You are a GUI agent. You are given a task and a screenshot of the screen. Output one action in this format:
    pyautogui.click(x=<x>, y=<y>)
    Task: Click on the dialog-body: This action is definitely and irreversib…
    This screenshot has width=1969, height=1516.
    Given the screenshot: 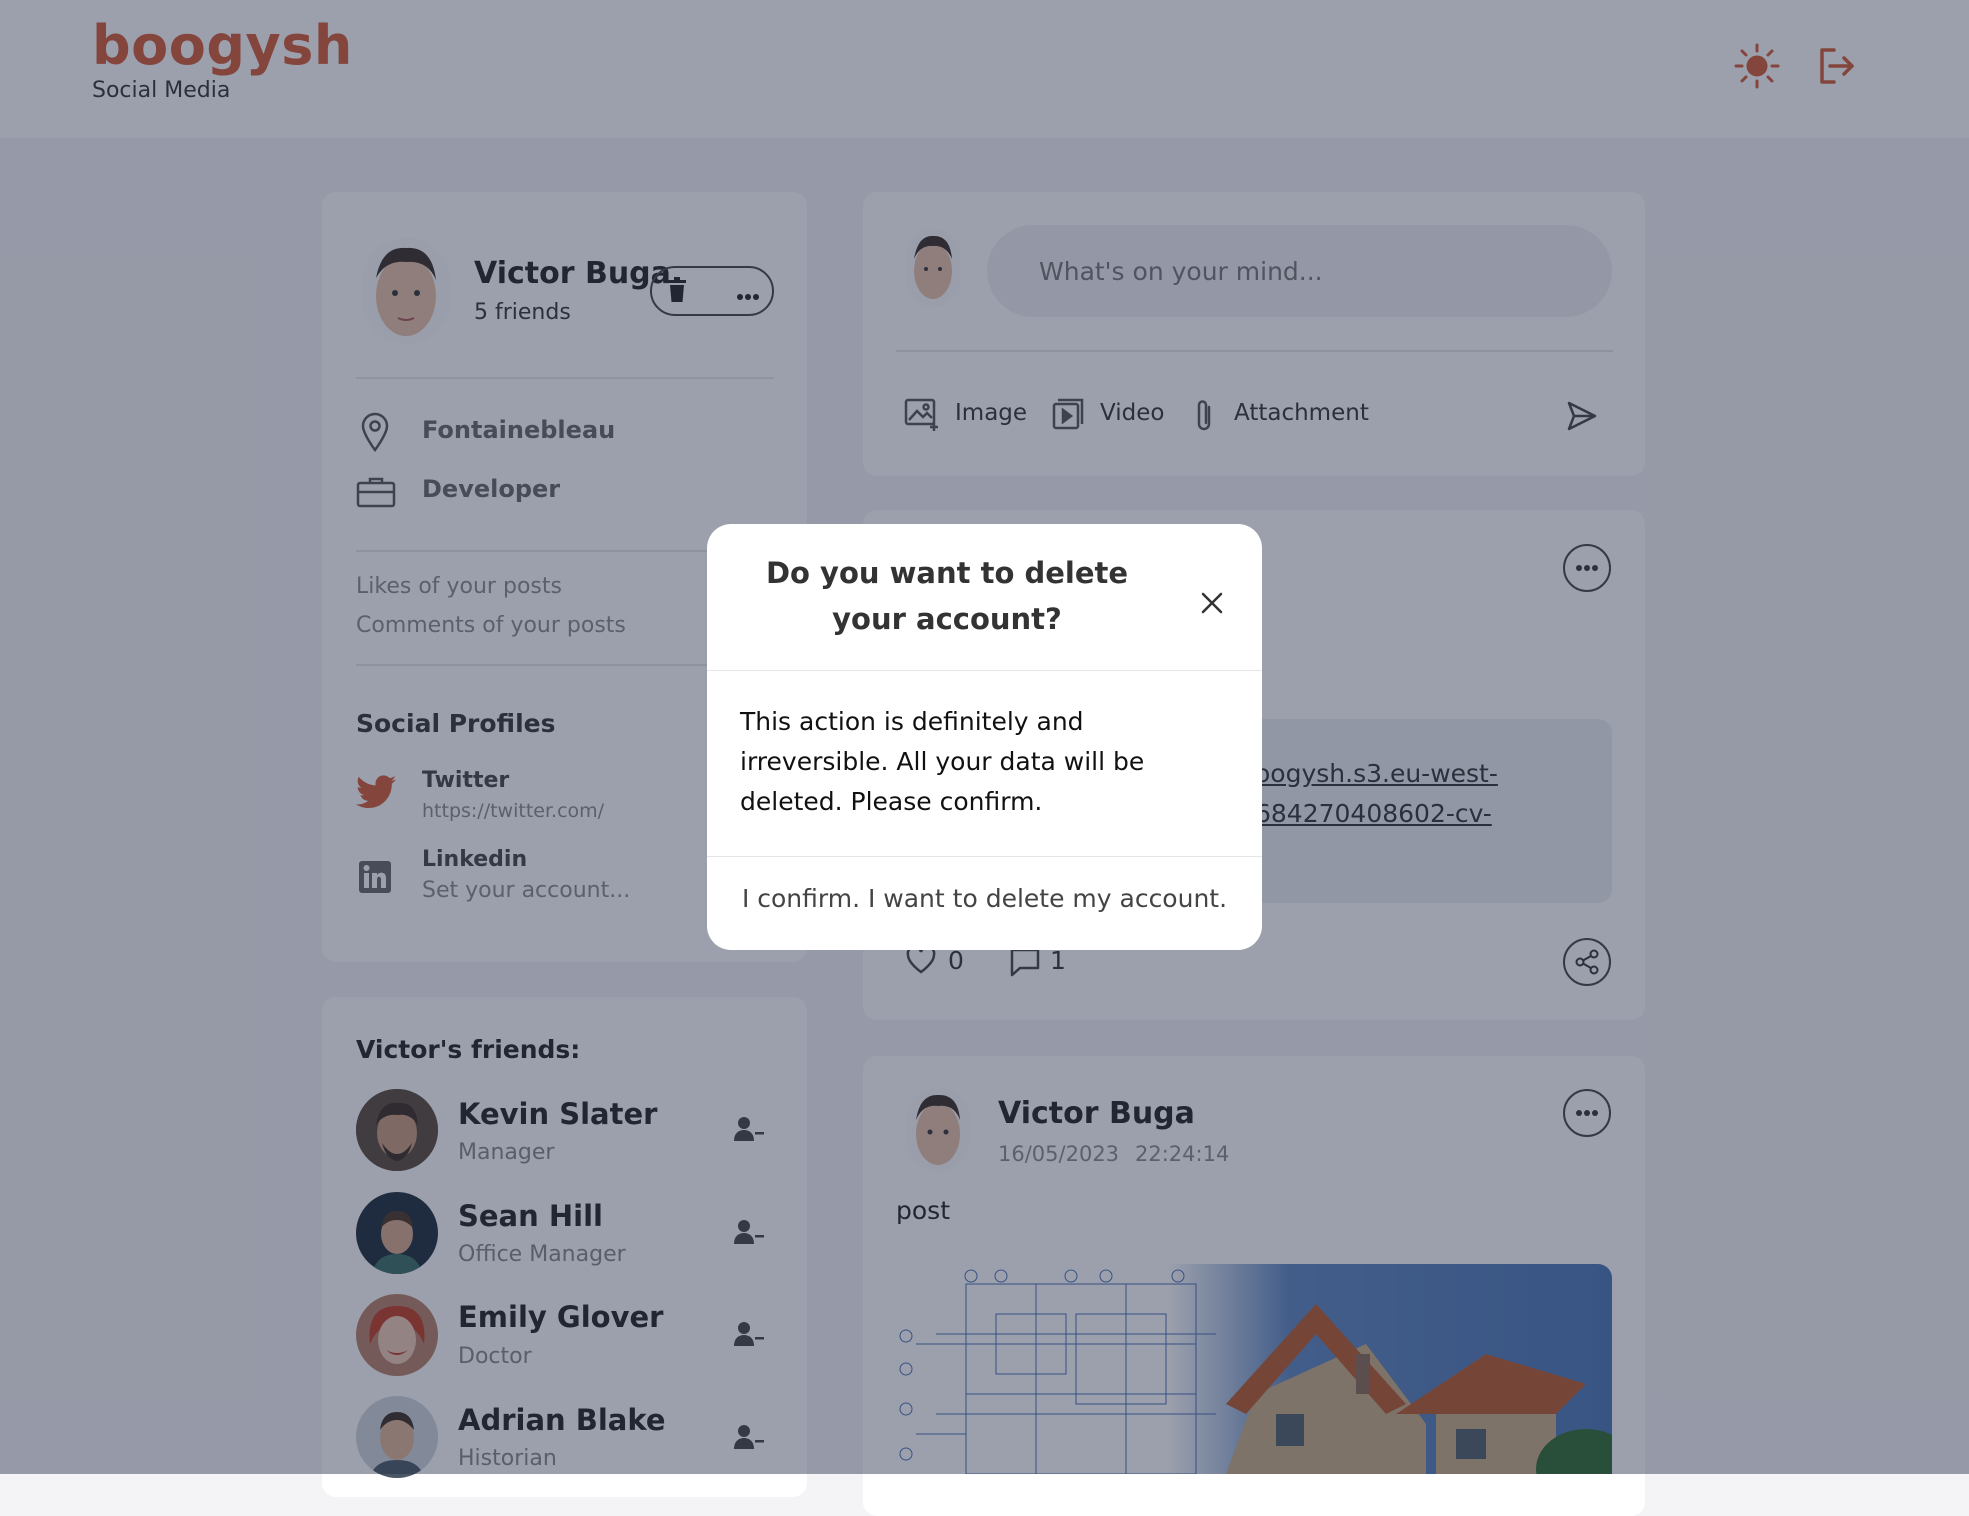 What is the action you would take?
    pyautogui.click(x=942, y=761)
    